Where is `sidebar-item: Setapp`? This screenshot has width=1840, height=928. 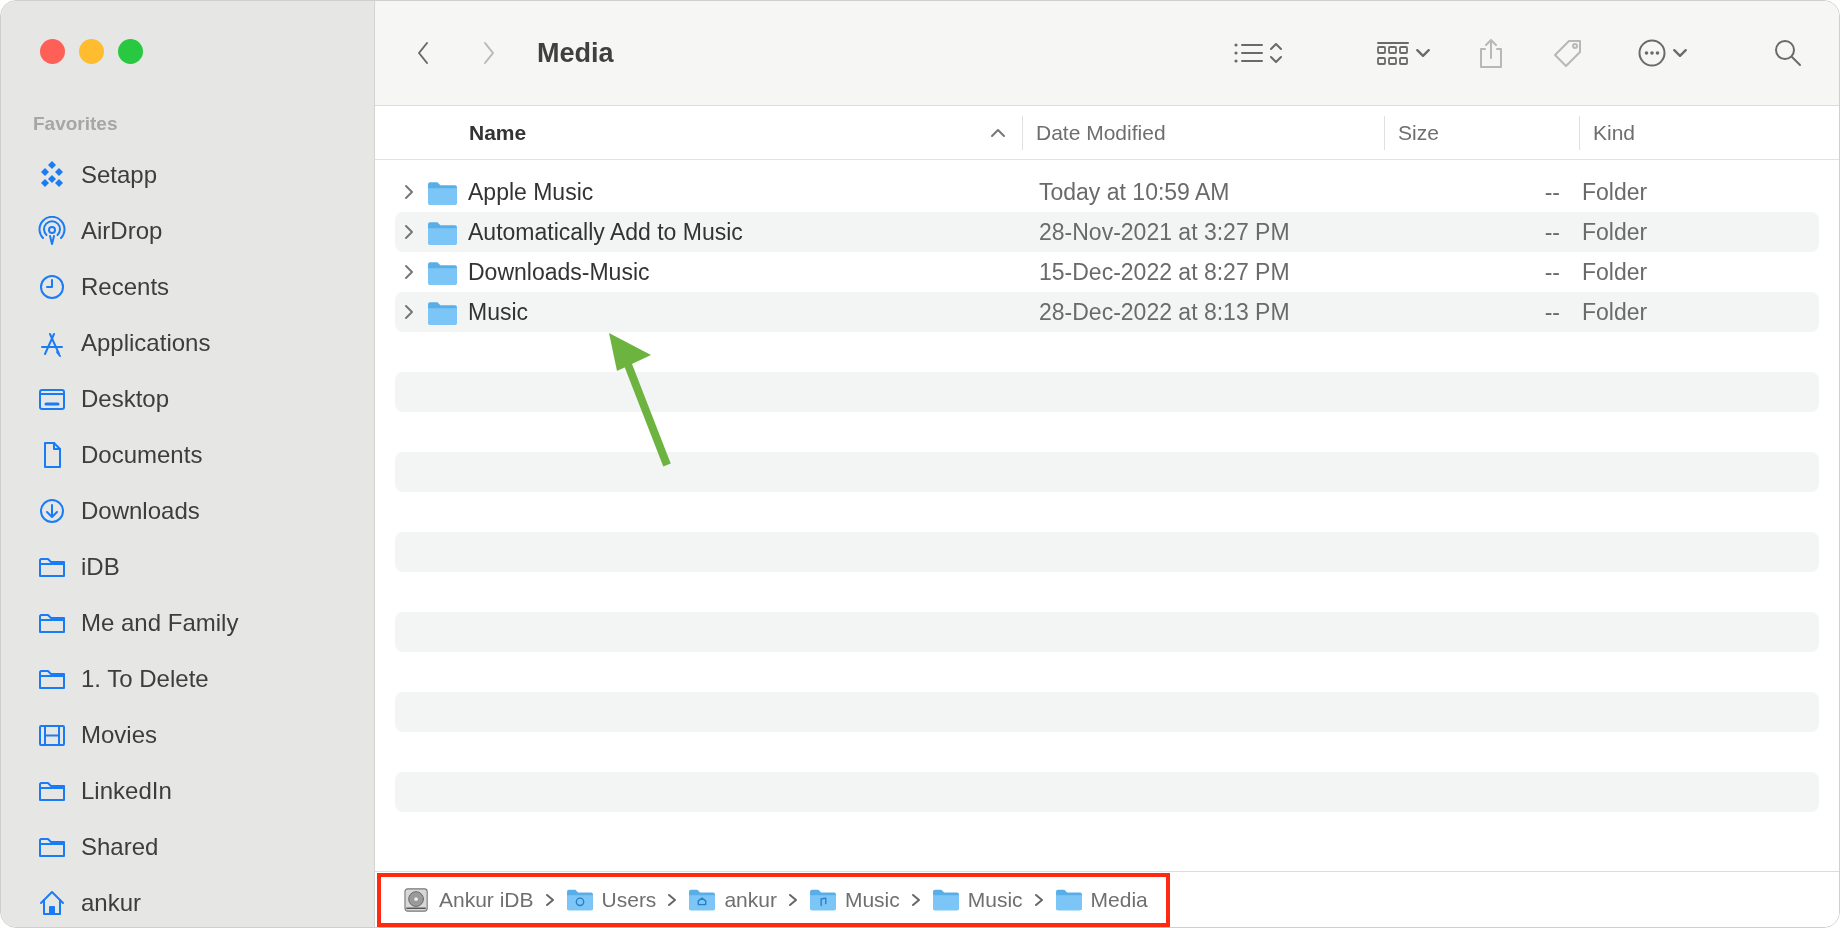
sidebar-item: Setapp is located at coordinates (187, 174).